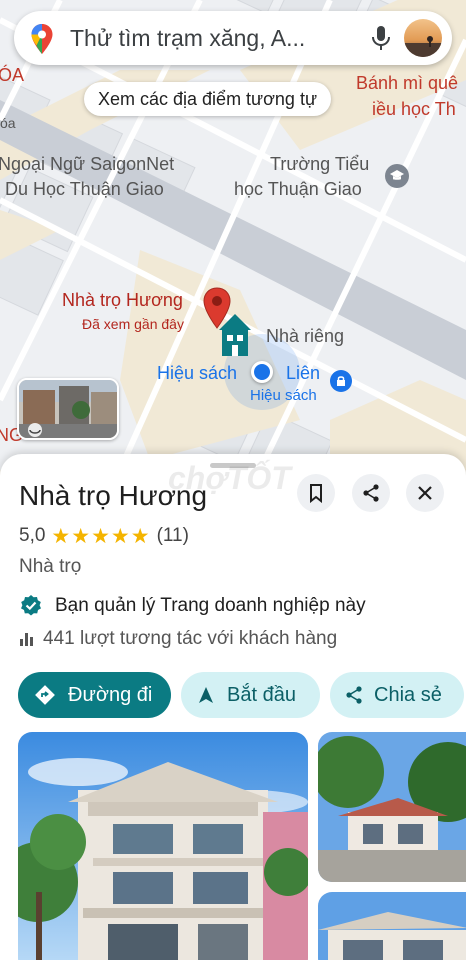 The height and width of the screenshot is (960, 466). What do you see at coordinates (207, 99) in the screenshot?
I see `similar-places-chip: Xem các địa điểm tương tự` at bounding box center [207, 99].